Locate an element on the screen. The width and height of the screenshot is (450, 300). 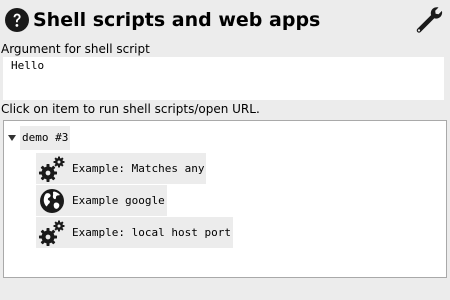
app-header: Shell scripts and web apps is located at coordinates (225, 21).